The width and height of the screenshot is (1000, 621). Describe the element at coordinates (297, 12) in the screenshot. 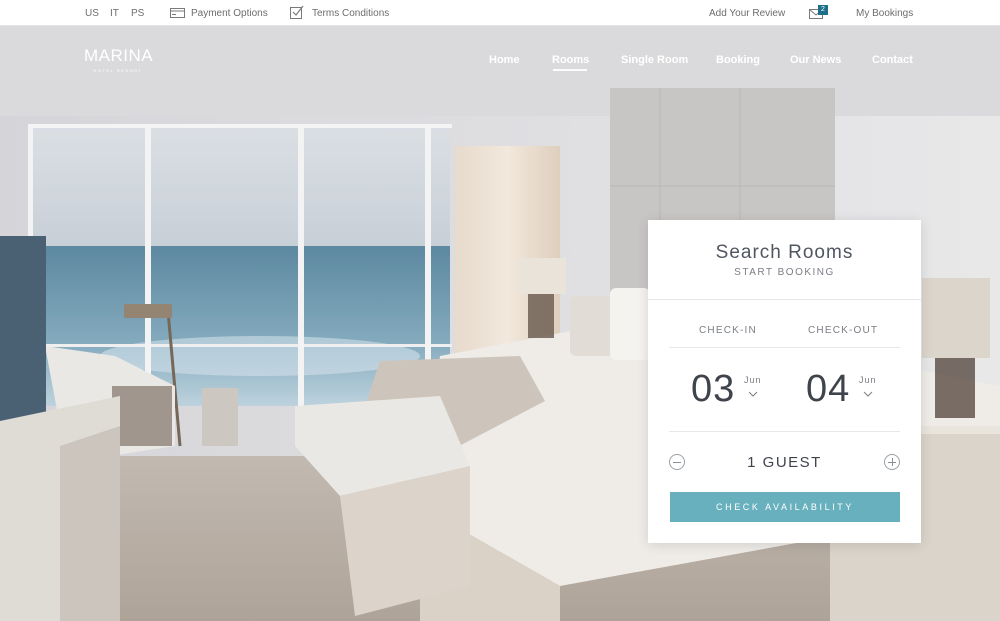

I see `checkbox-icon` at that location.